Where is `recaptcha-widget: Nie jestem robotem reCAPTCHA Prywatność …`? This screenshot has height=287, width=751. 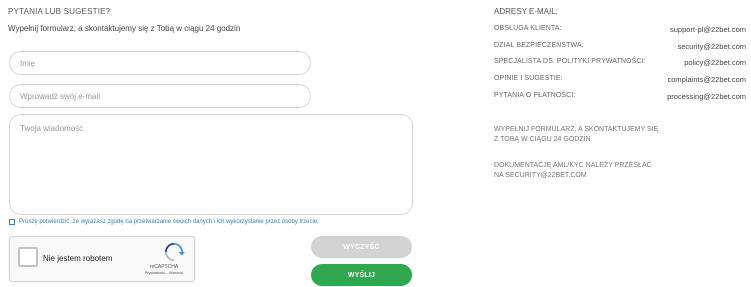
recaptcha-widget: Nie jestem robotem reCAPTCHA Prywatność … is located at coordinates (102, 259).